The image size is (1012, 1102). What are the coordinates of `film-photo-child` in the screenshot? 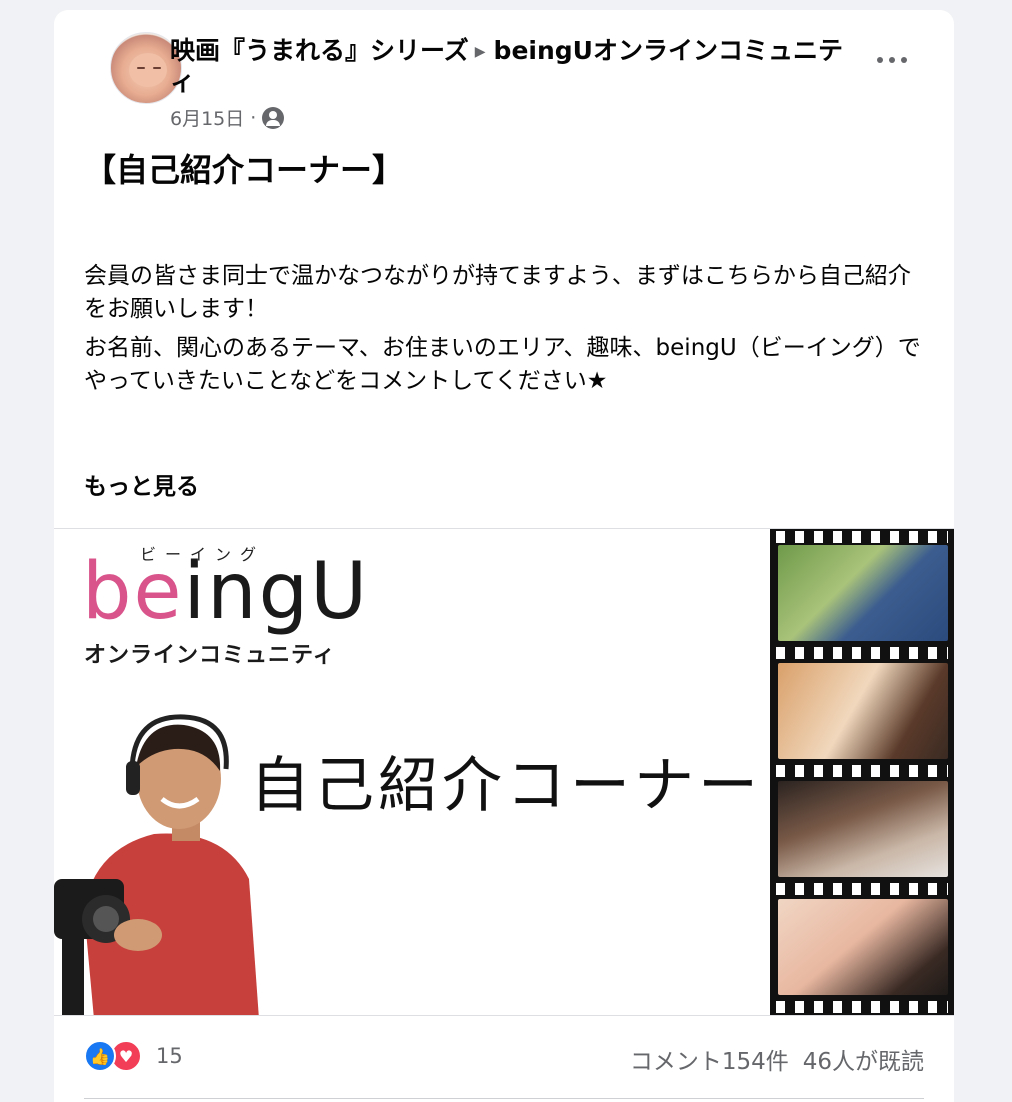 It's located at (863, 711).